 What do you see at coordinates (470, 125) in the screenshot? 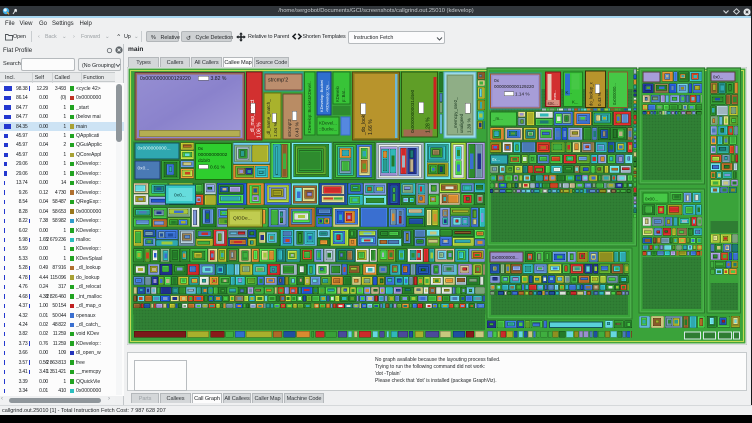
I see `svg-text: 1.39 %` at bounding box center [470, 125].